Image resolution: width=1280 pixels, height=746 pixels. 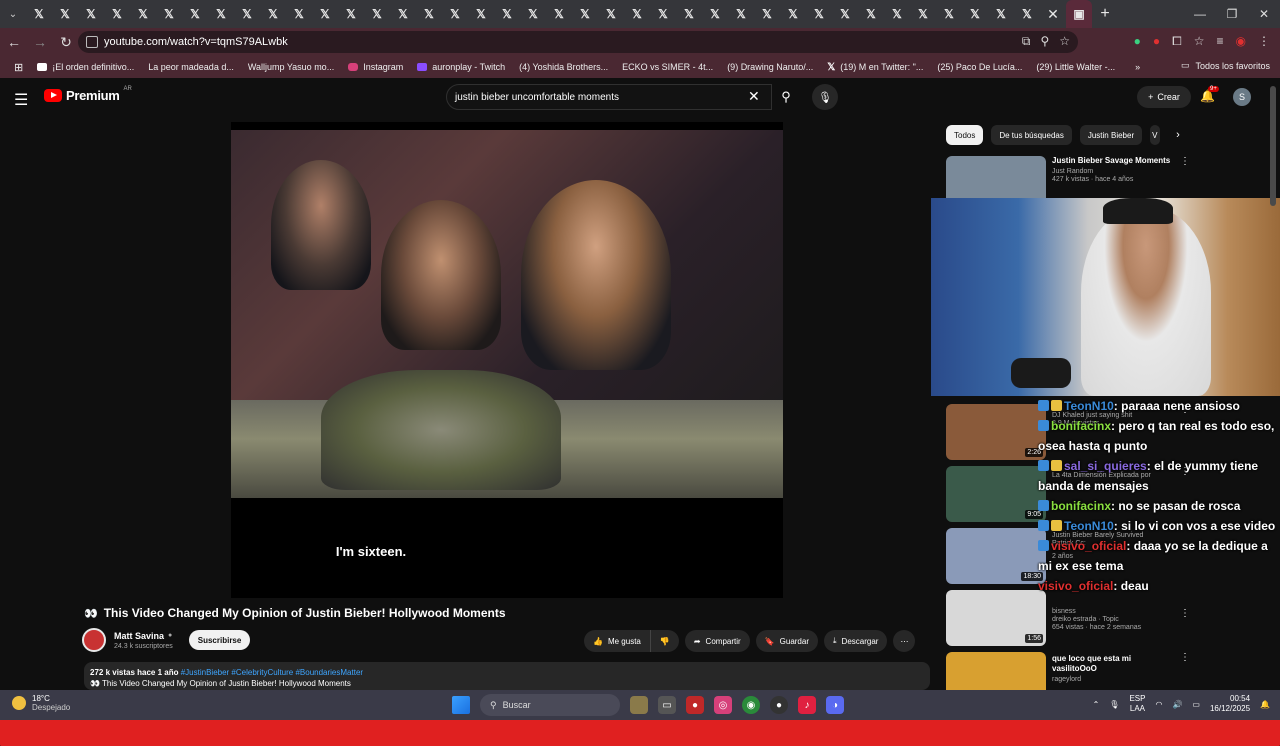 I want to click on menu-dots-icon: ⋮, so click(x=1264, y=41).